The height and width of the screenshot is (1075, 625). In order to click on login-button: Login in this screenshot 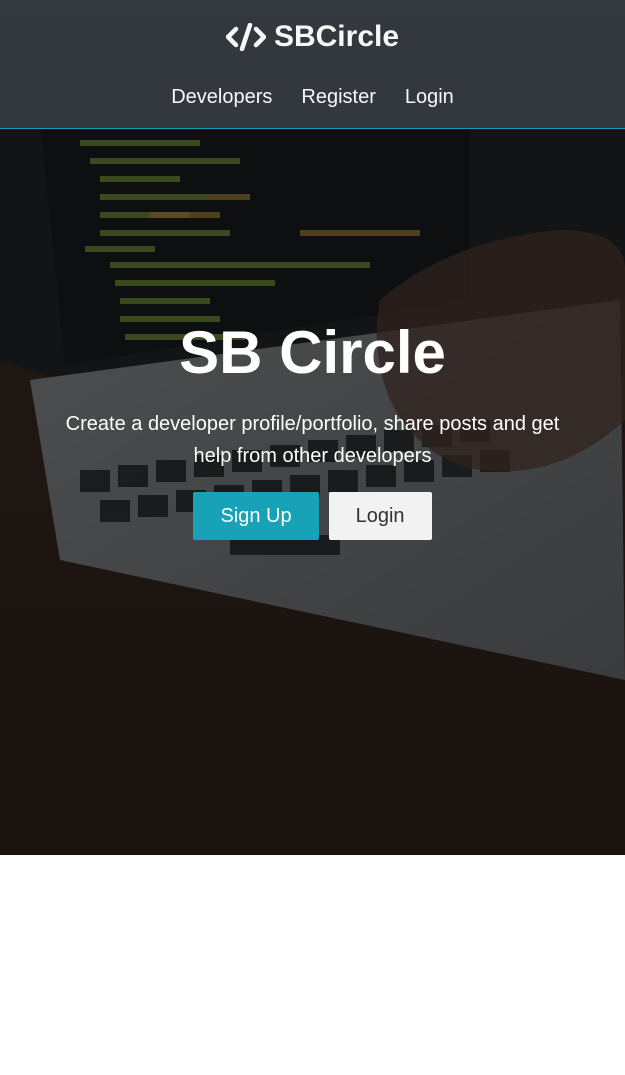, I will do `click(380, 516)`.